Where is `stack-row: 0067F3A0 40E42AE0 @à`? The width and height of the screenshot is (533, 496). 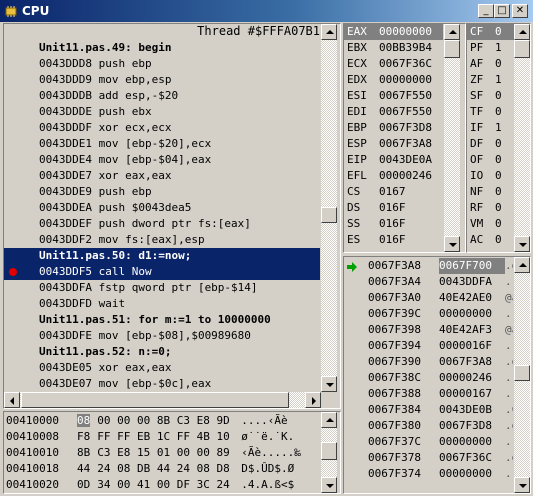 stack-row: 0067F3A0 40E42AE0 @à is located at coordinates (428, 298).